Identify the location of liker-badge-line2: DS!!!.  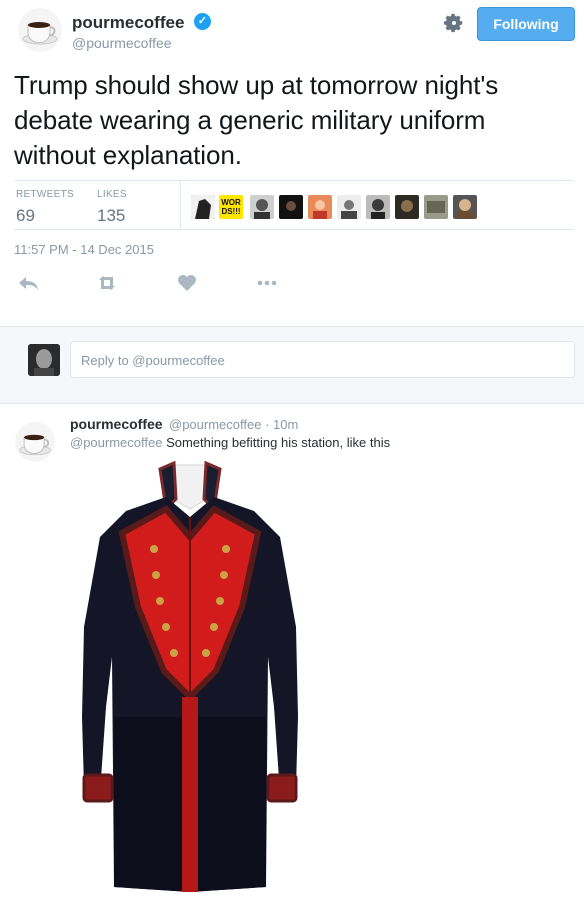
(231, 211).